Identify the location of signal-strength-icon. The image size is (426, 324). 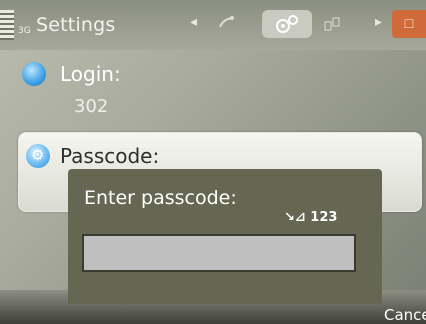
(7, 25).